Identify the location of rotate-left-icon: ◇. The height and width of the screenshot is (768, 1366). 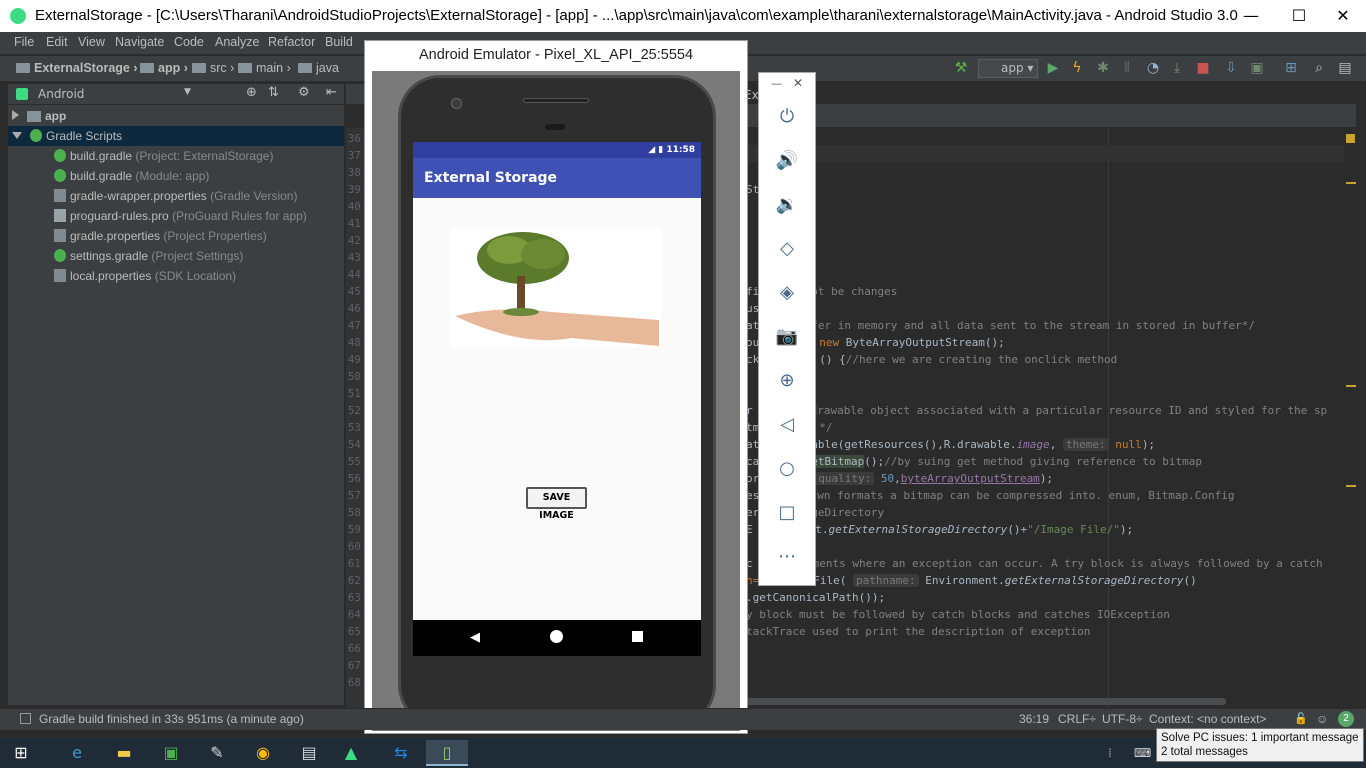
(787, 249).